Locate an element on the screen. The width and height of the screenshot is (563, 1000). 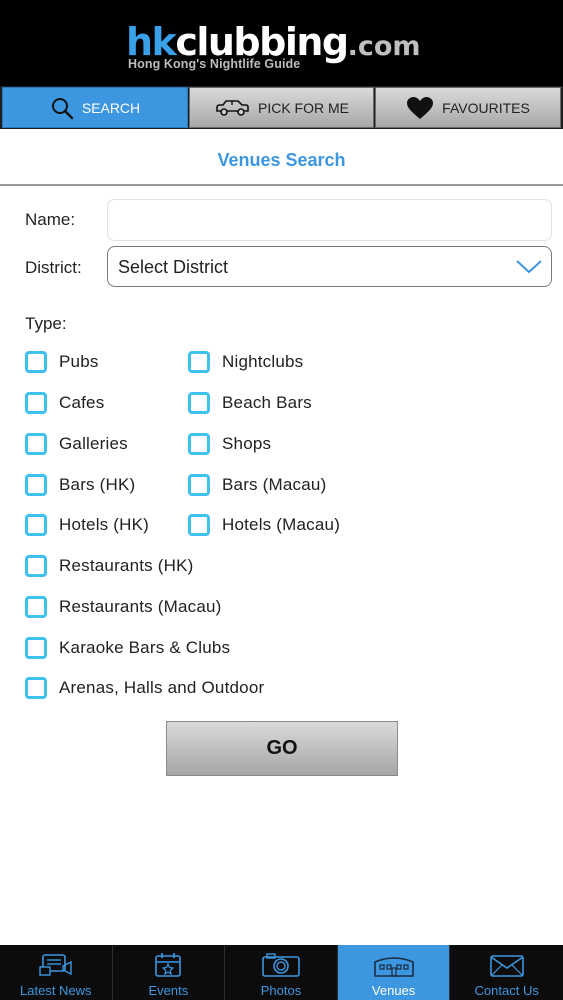
type-option-nightclubs: Nightclubs is located at coordinates (245, 362).